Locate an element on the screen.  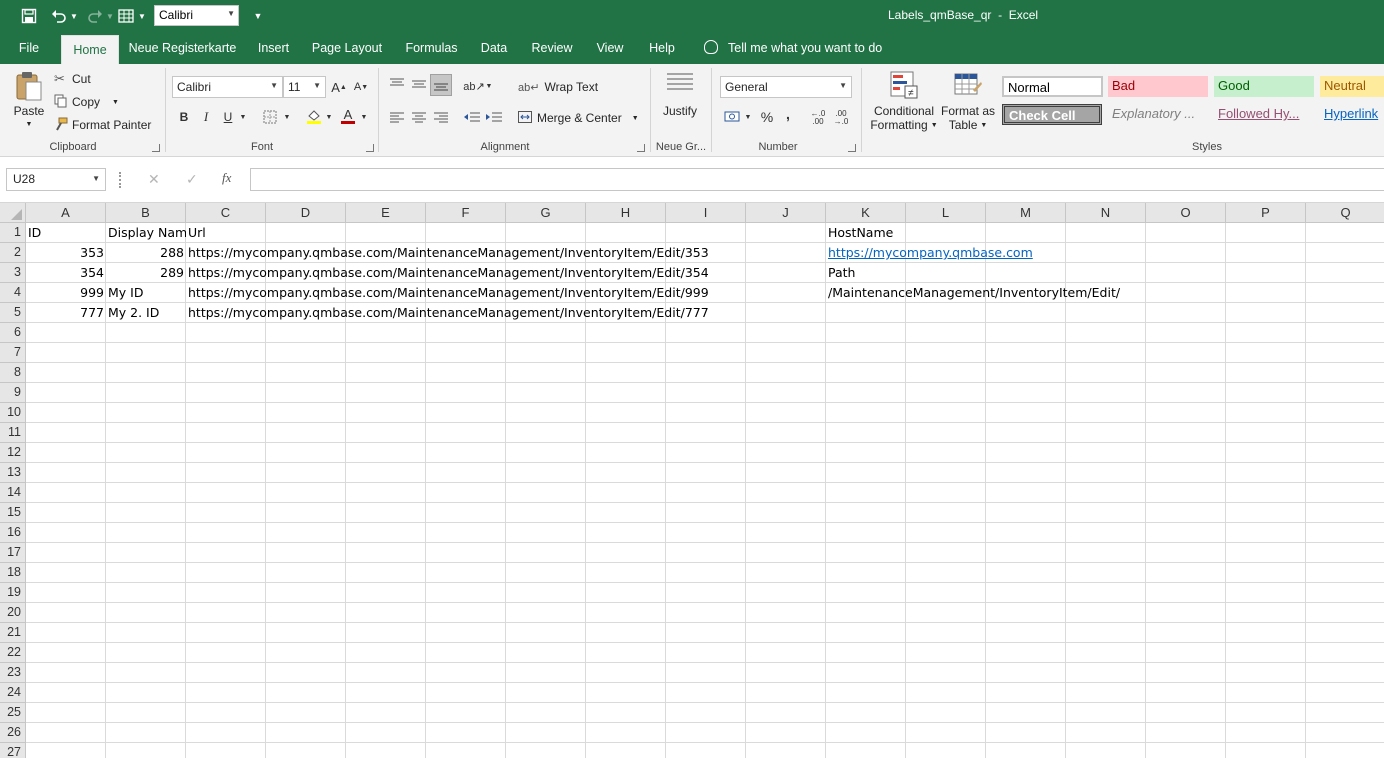
cell-k2: https://mycompany.qmbase.com is located at coordinates (930, 253).